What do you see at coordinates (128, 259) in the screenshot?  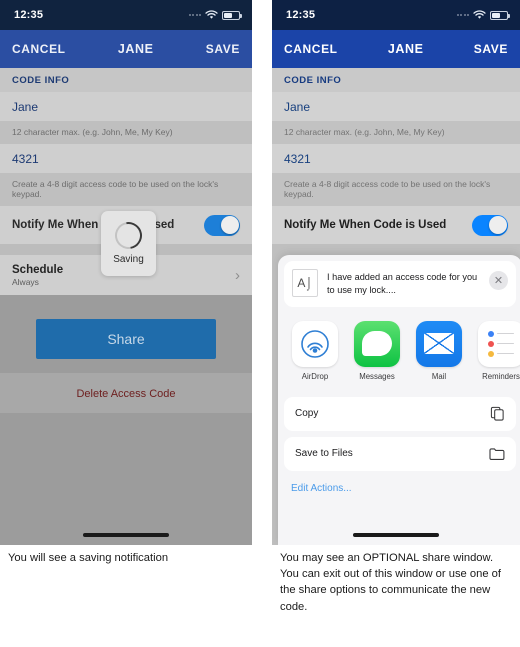 I see `saving-dialog-label: Saving` at bounding box center [128, 259].